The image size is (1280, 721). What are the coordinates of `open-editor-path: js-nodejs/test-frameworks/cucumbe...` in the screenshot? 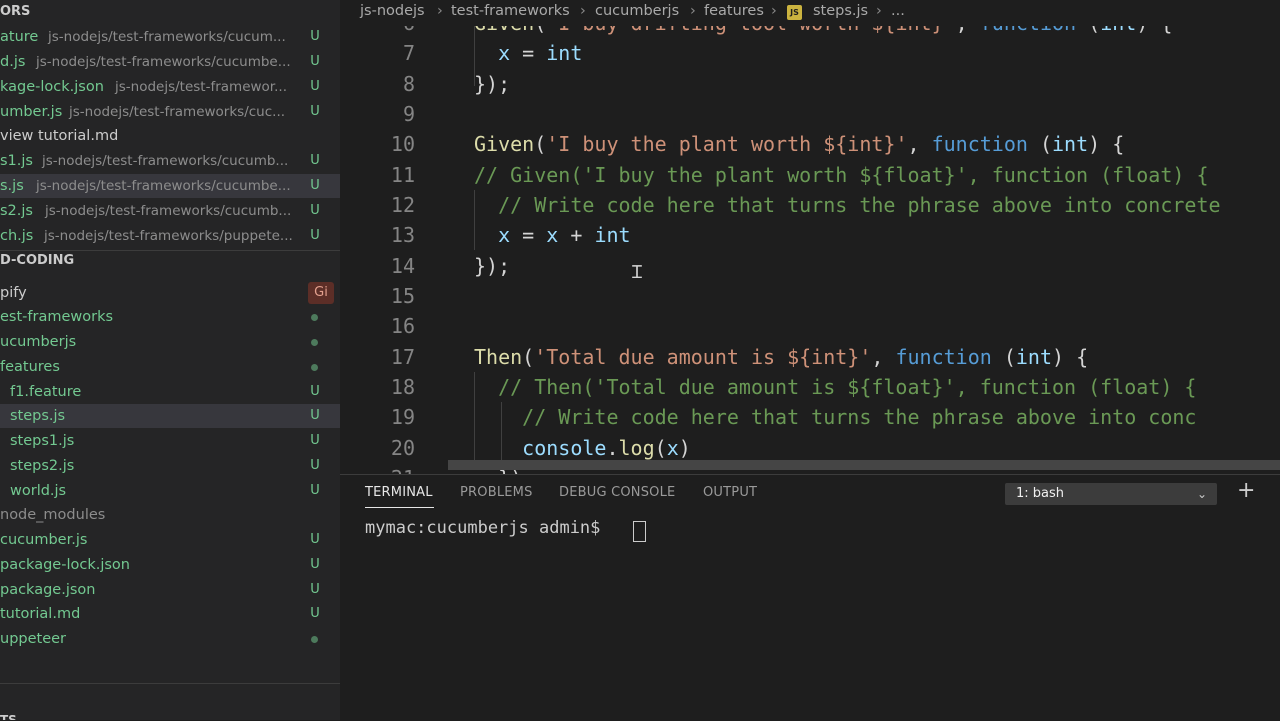 It's located at (163, 62).